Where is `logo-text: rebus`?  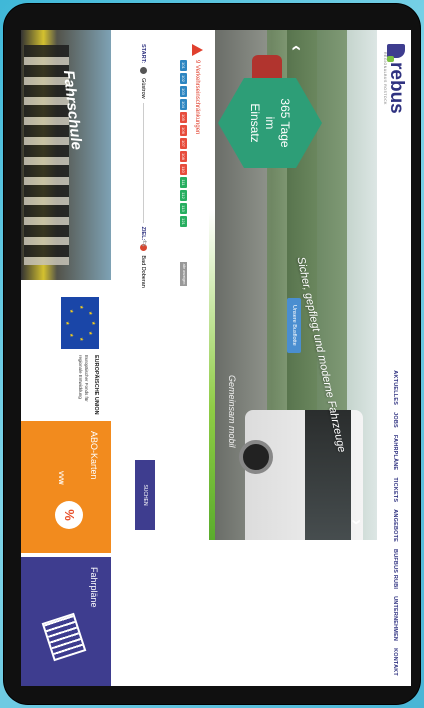 logo-text: rebus is located at coordinates (396, 88).